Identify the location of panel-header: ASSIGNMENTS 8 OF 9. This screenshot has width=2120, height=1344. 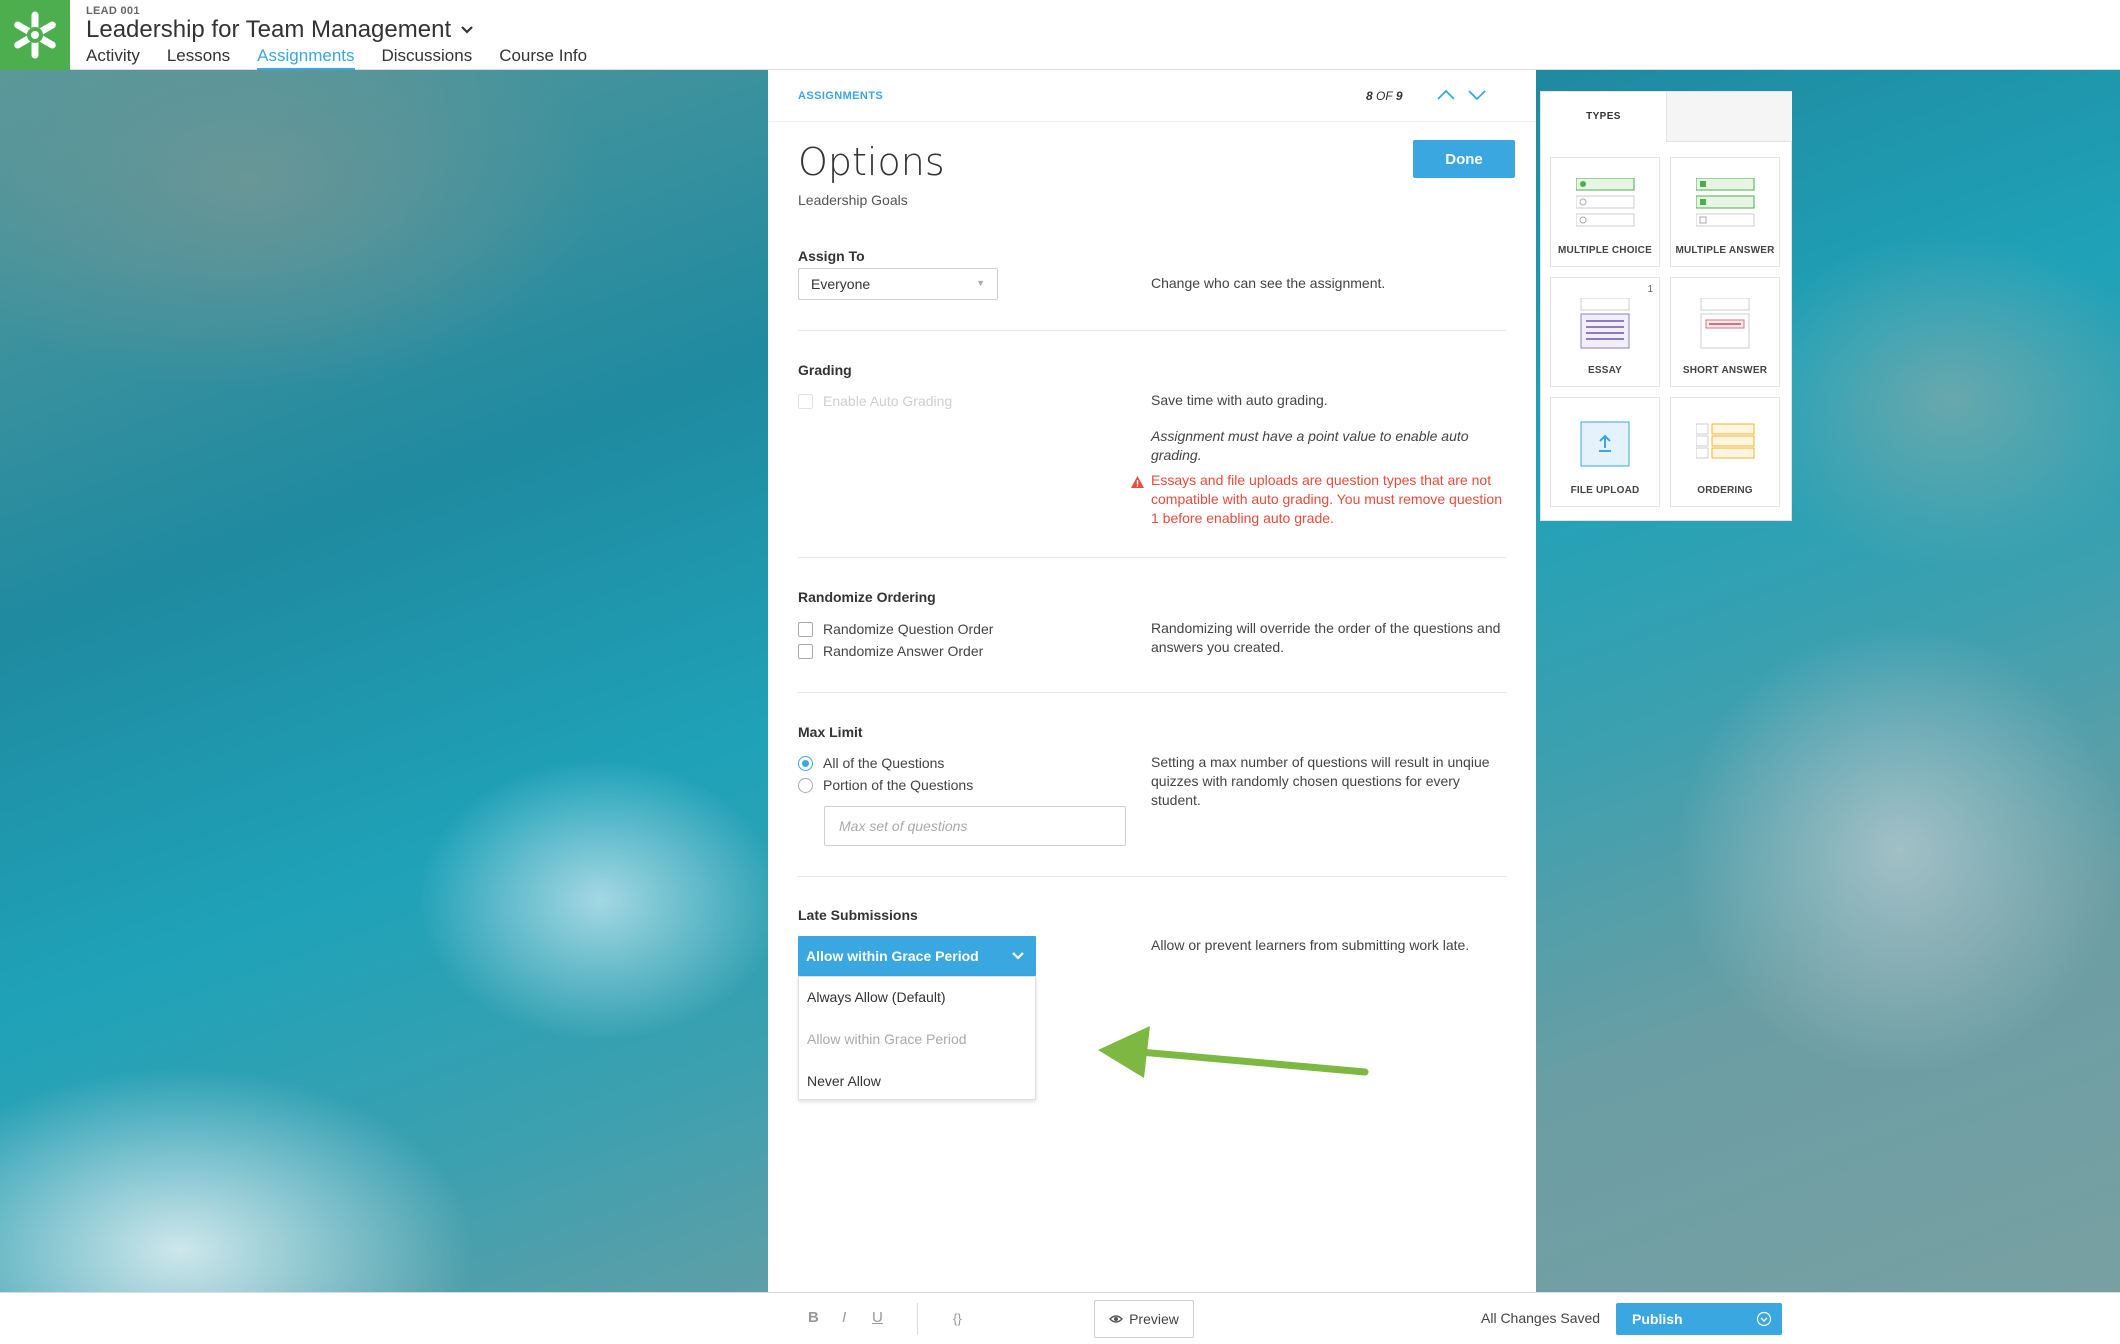
(1152, 96).